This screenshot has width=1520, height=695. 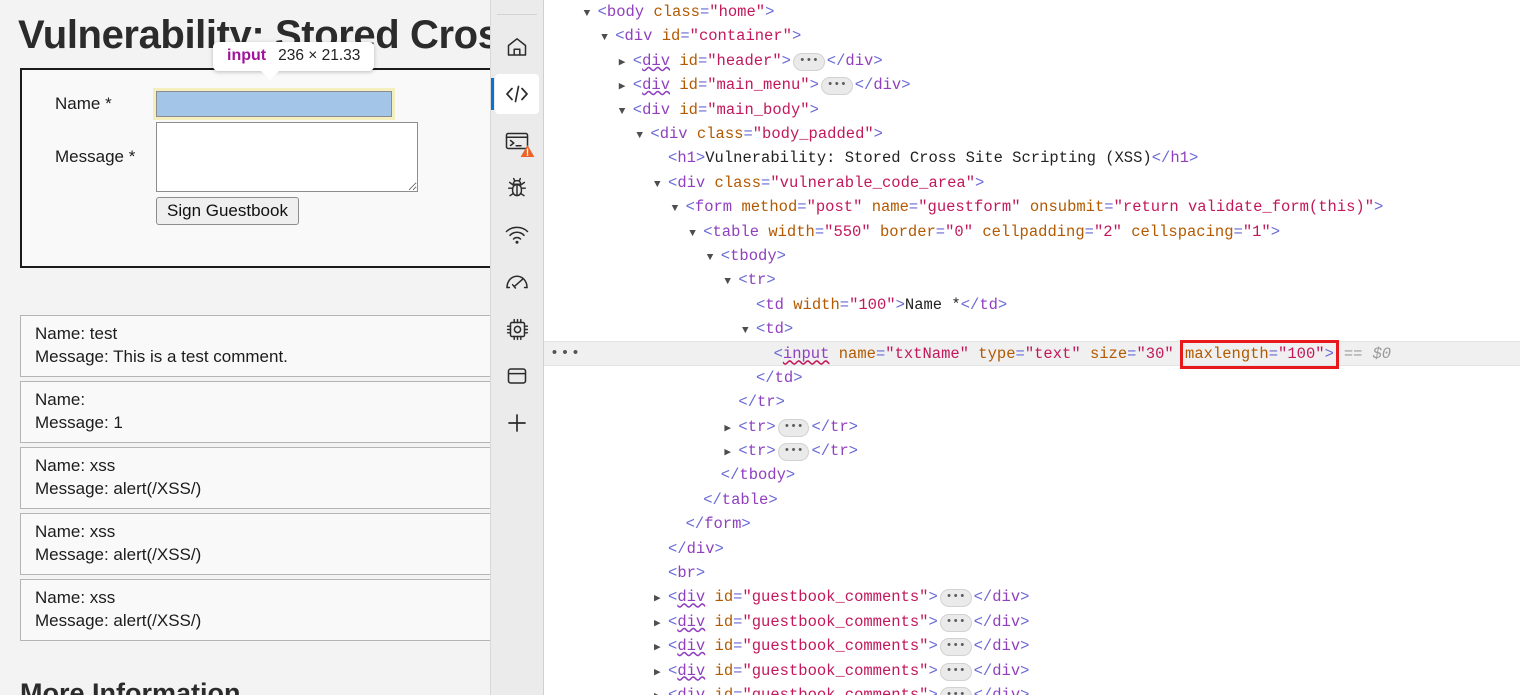 I want to click on row-overflow-dots: •••, so click(x=566, y=354).